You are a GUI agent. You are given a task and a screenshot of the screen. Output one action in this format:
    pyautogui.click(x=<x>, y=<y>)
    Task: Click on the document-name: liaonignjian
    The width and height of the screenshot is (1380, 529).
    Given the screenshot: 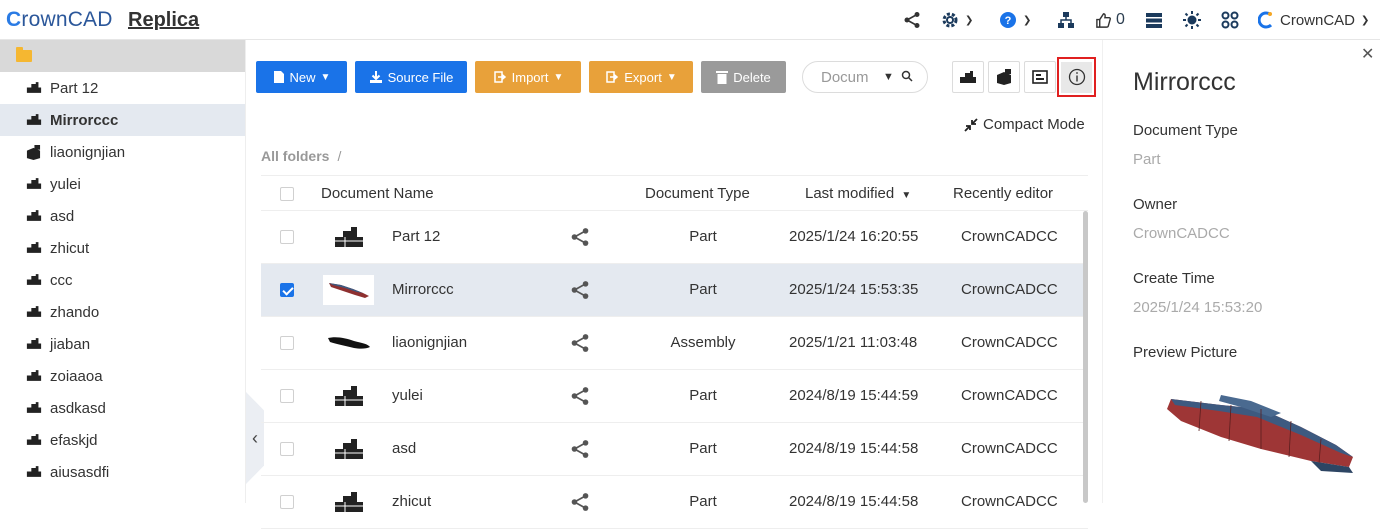 What is the action you would take?
    pyautogui.click(x=429, y=342)
    